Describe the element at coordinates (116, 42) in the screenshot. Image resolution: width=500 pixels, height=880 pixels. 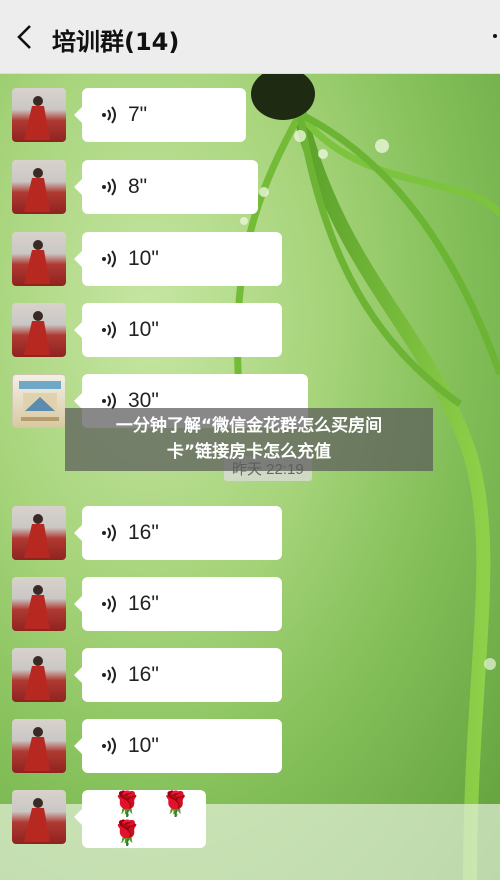
I see `chat-title: 培训群(14)` at that location.